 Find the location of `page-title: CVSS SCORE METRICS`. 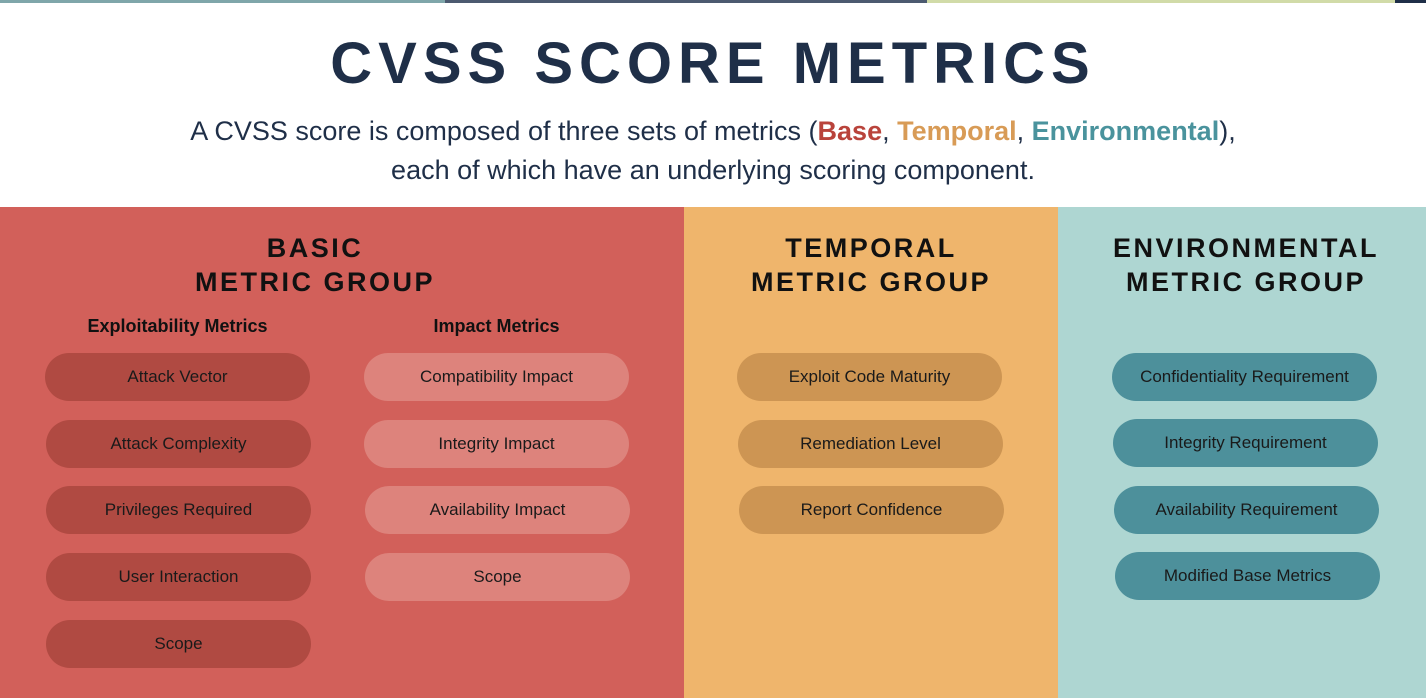

page-title: CVSS SCORE METRICS is located at coordinates (713, 63).